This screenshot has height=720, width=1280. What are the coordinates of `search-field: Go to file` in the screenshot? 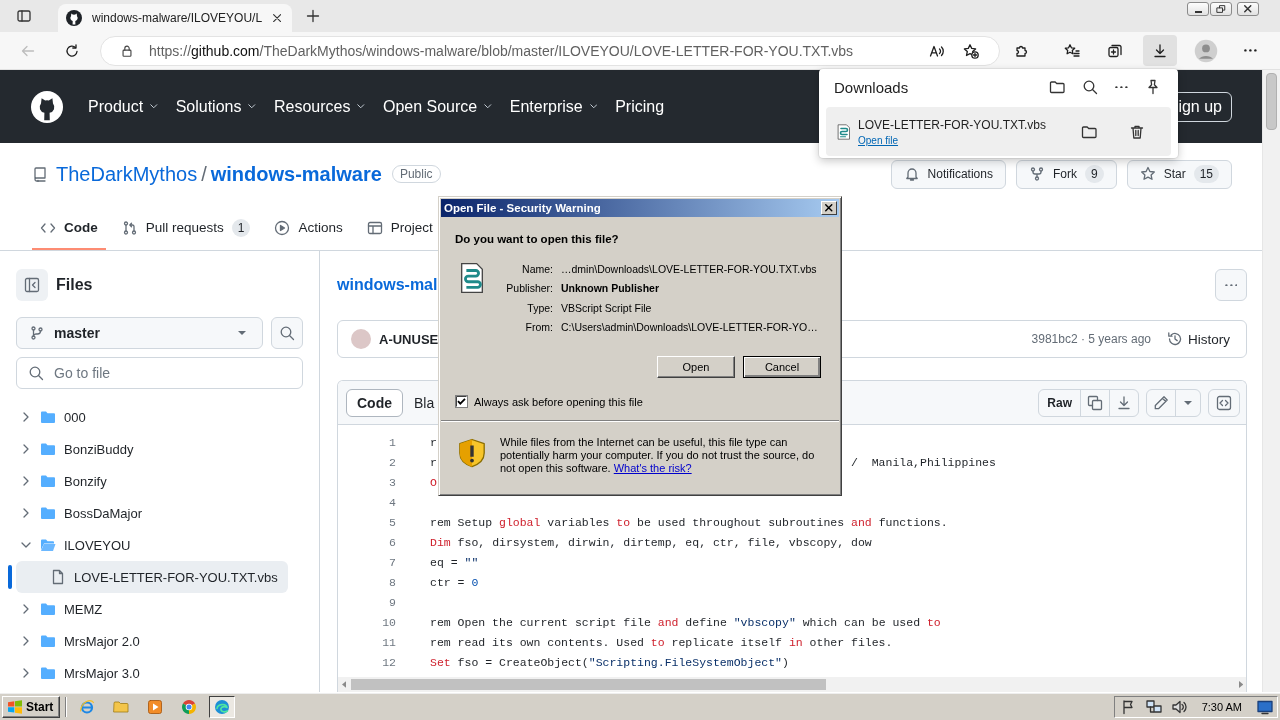 It's located at (159, 373).